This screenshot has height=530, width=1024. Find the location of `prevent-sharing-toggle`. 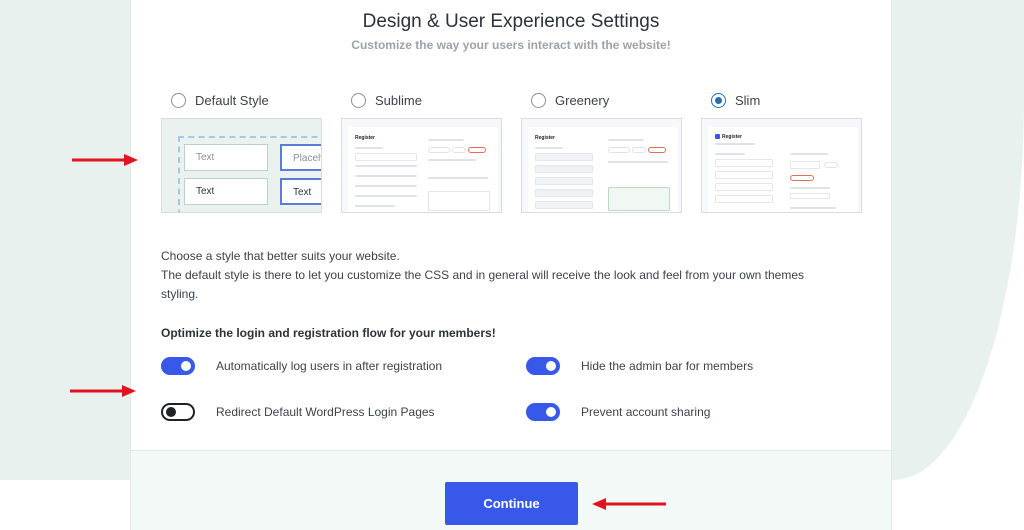

prevent-sharing-toggle is located at coordinates (543, 412).